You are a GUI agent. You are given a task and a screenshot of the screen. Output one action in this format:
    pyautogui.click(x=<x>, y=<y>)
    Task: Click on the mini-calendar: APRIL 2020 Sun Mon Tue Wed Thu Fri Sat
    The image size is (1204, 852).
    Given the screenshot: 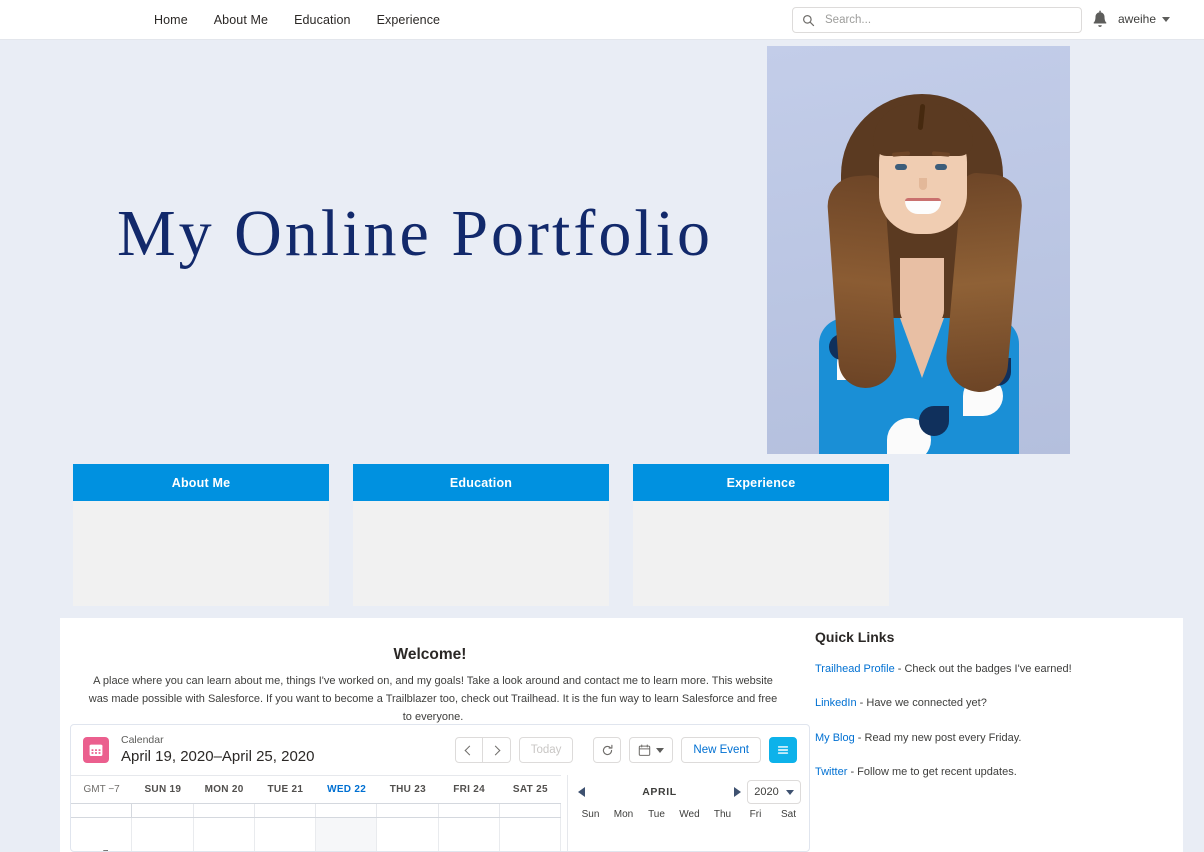 What is the action you would take?
    pyautogui.click(x=688, y=813)
    